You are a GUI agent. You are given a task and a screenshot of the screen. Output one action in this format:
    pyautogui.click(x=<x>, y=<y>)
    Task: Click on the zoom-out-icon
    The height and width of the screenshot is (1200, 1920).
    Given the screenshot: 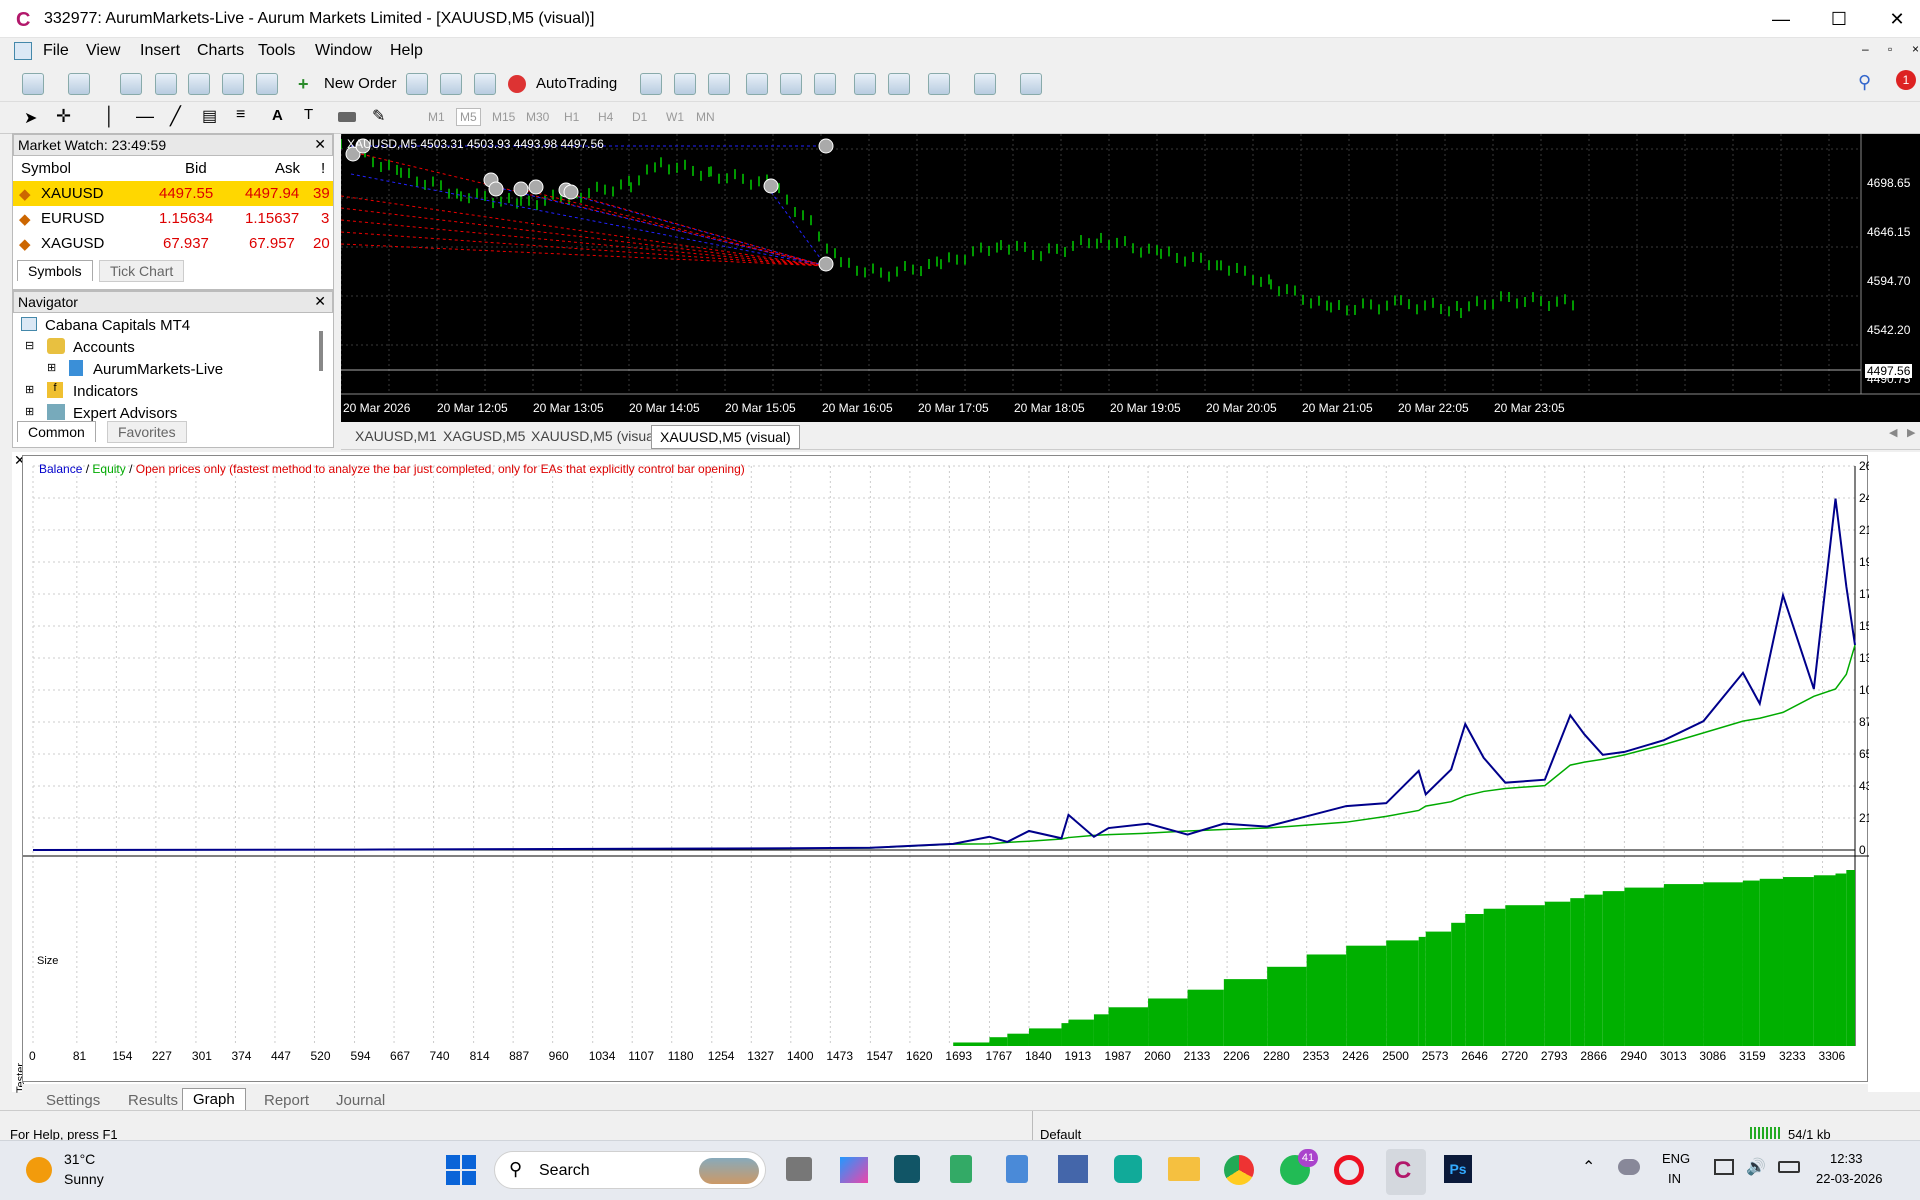 What is the action you would take?
    pyautogui.click(x=791, y=84)
    